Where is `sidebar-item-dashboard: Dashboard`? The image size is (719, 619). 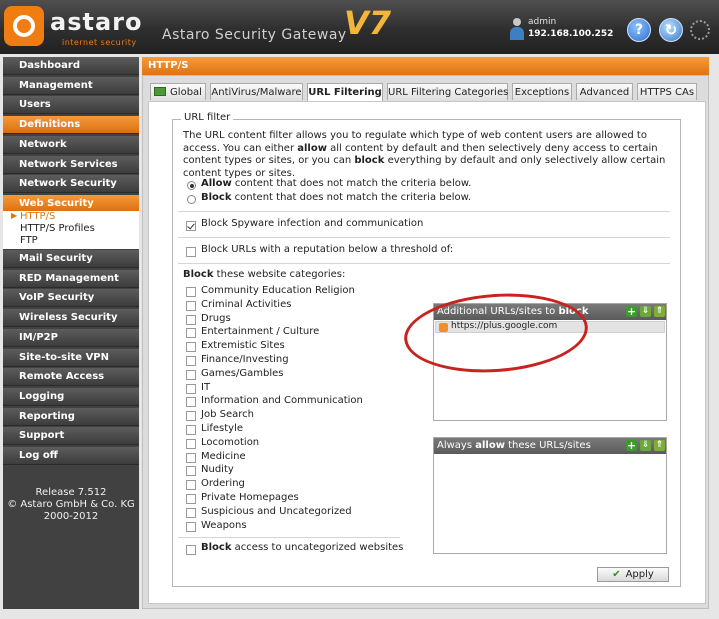 sidebar-item-dashboard: Dashboard is located at coordinates (71, 66).